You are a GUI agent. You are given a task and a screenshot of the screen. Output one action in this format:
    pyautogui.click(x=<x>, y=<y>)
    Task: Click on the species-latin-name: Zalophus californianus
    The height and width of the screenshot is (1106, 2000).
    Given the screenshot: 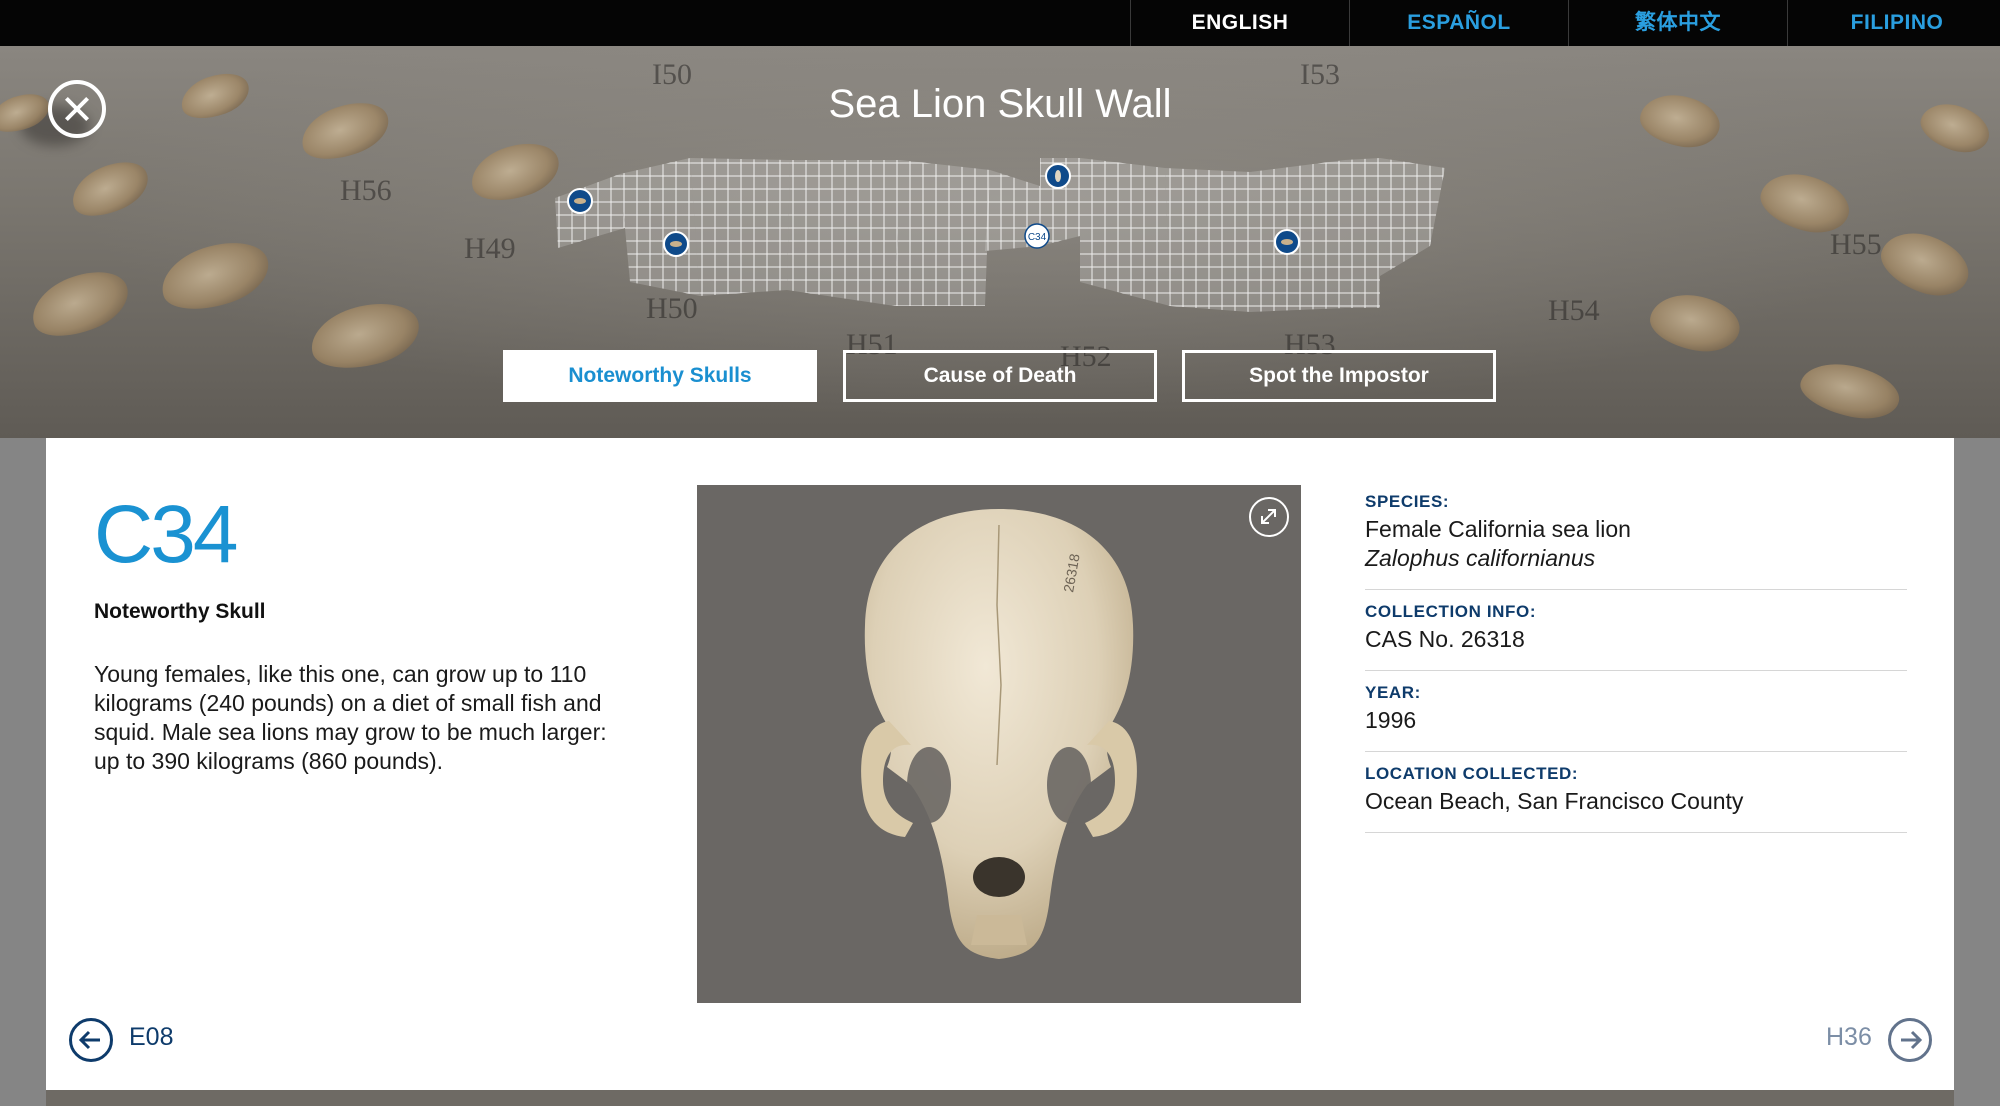 What is the action you would take?
    pyautogui.click(x=1480, y=558)
    